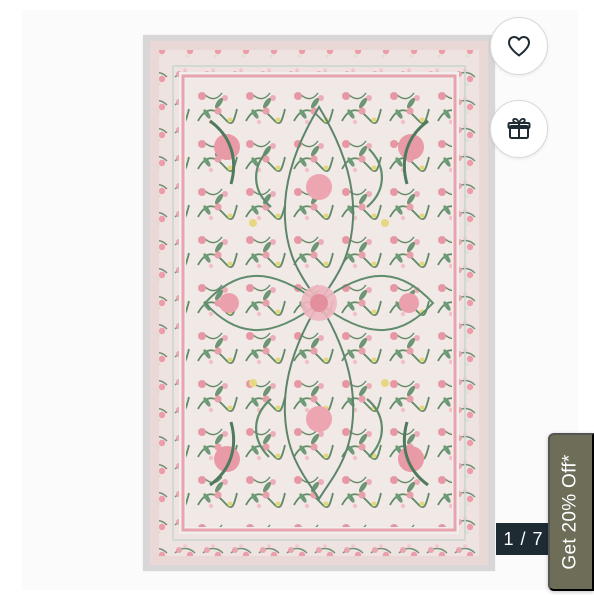  I want to click on gift-registry-button, so click(519, 129).